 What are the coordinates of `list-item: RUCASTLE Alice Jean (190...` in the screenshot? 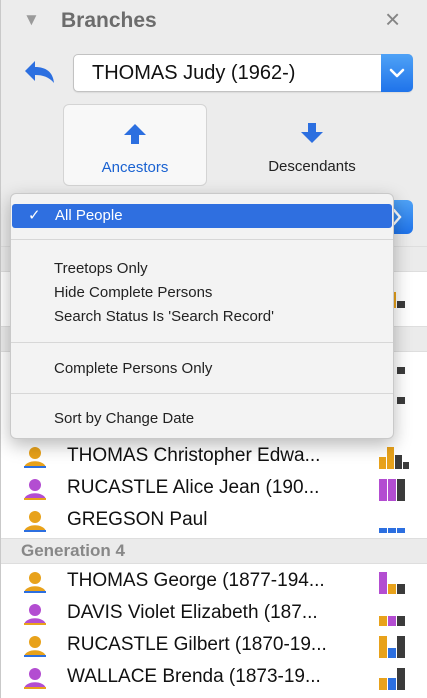 It's located at (214, 489).